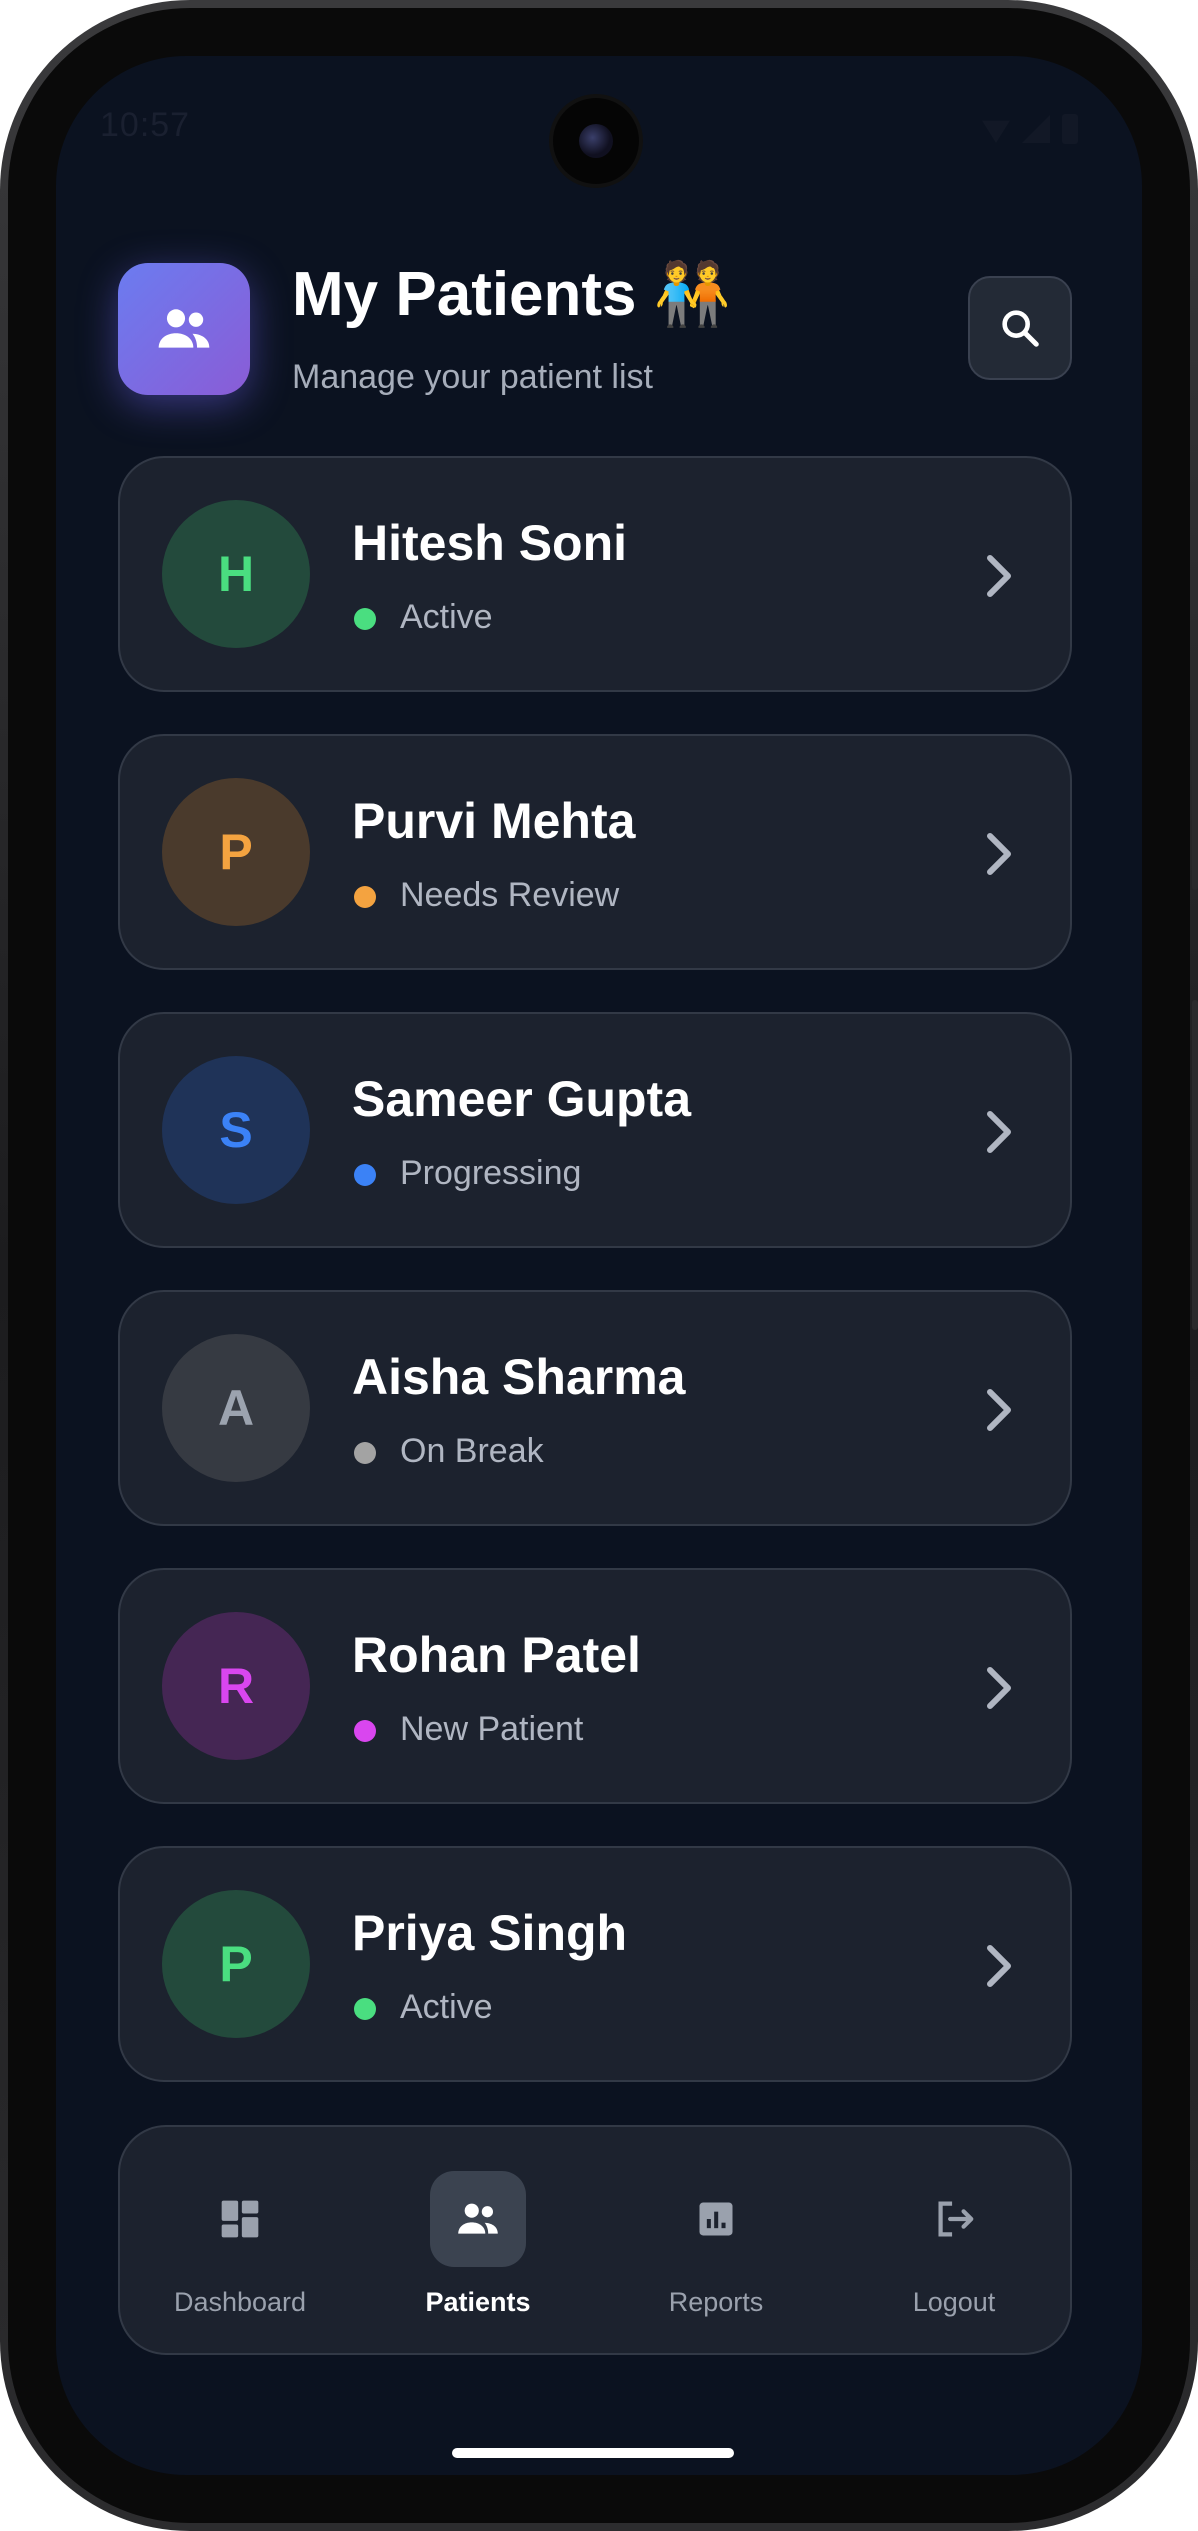  I want to click on patient-name: Hitesh Soni, so click(490, 543).